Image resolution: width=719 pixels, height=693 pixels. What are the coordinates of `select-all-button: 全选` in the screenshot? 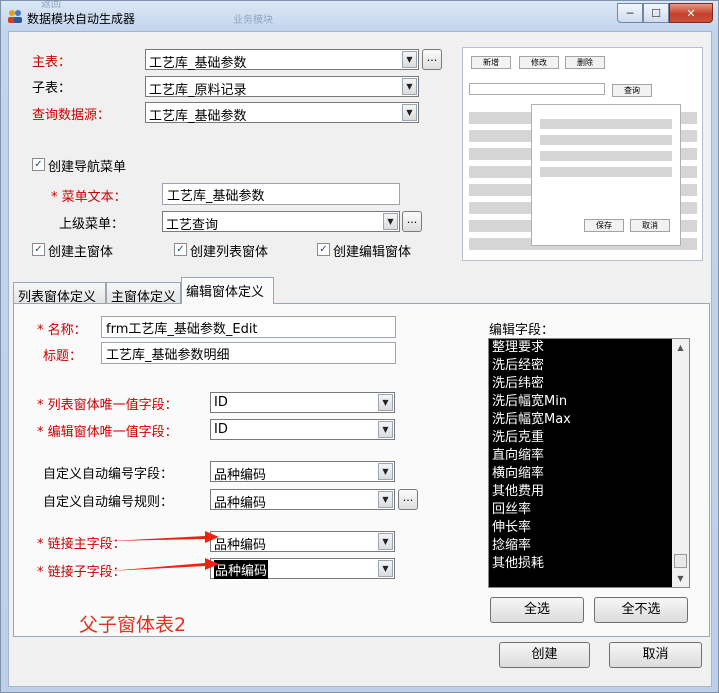 It's located at (537, 610).